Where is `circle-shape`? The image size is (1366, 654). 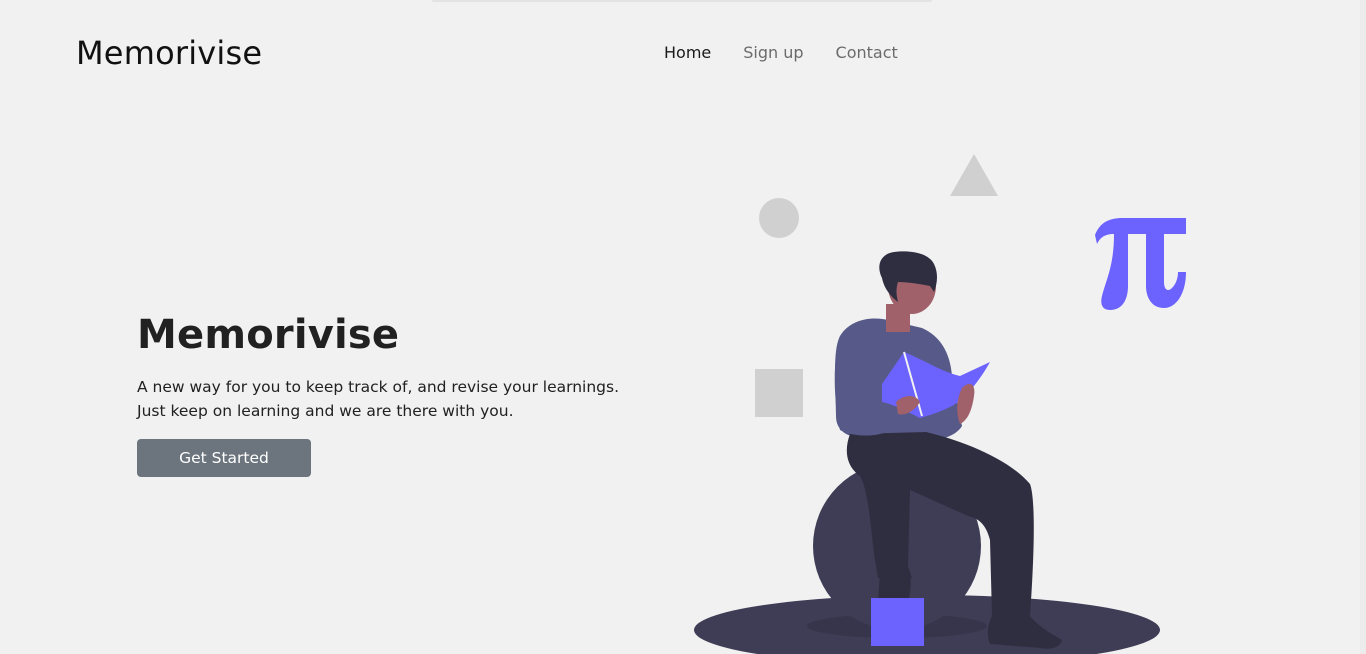 circle-shape is located at coordinates (779, 218).